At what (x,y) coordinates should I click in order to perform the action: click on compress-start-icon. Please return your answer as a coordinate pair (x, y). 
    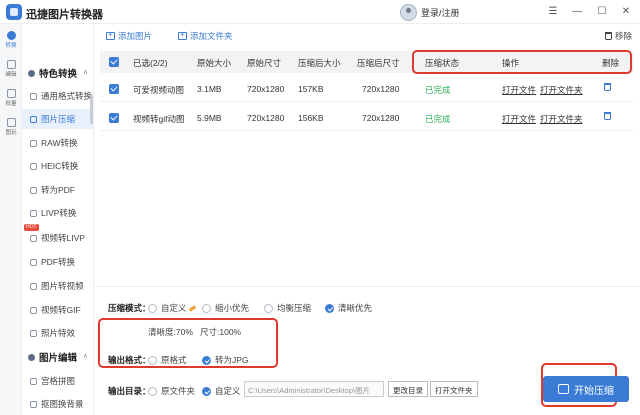
    Looking at the image, I should click on (563, 389).